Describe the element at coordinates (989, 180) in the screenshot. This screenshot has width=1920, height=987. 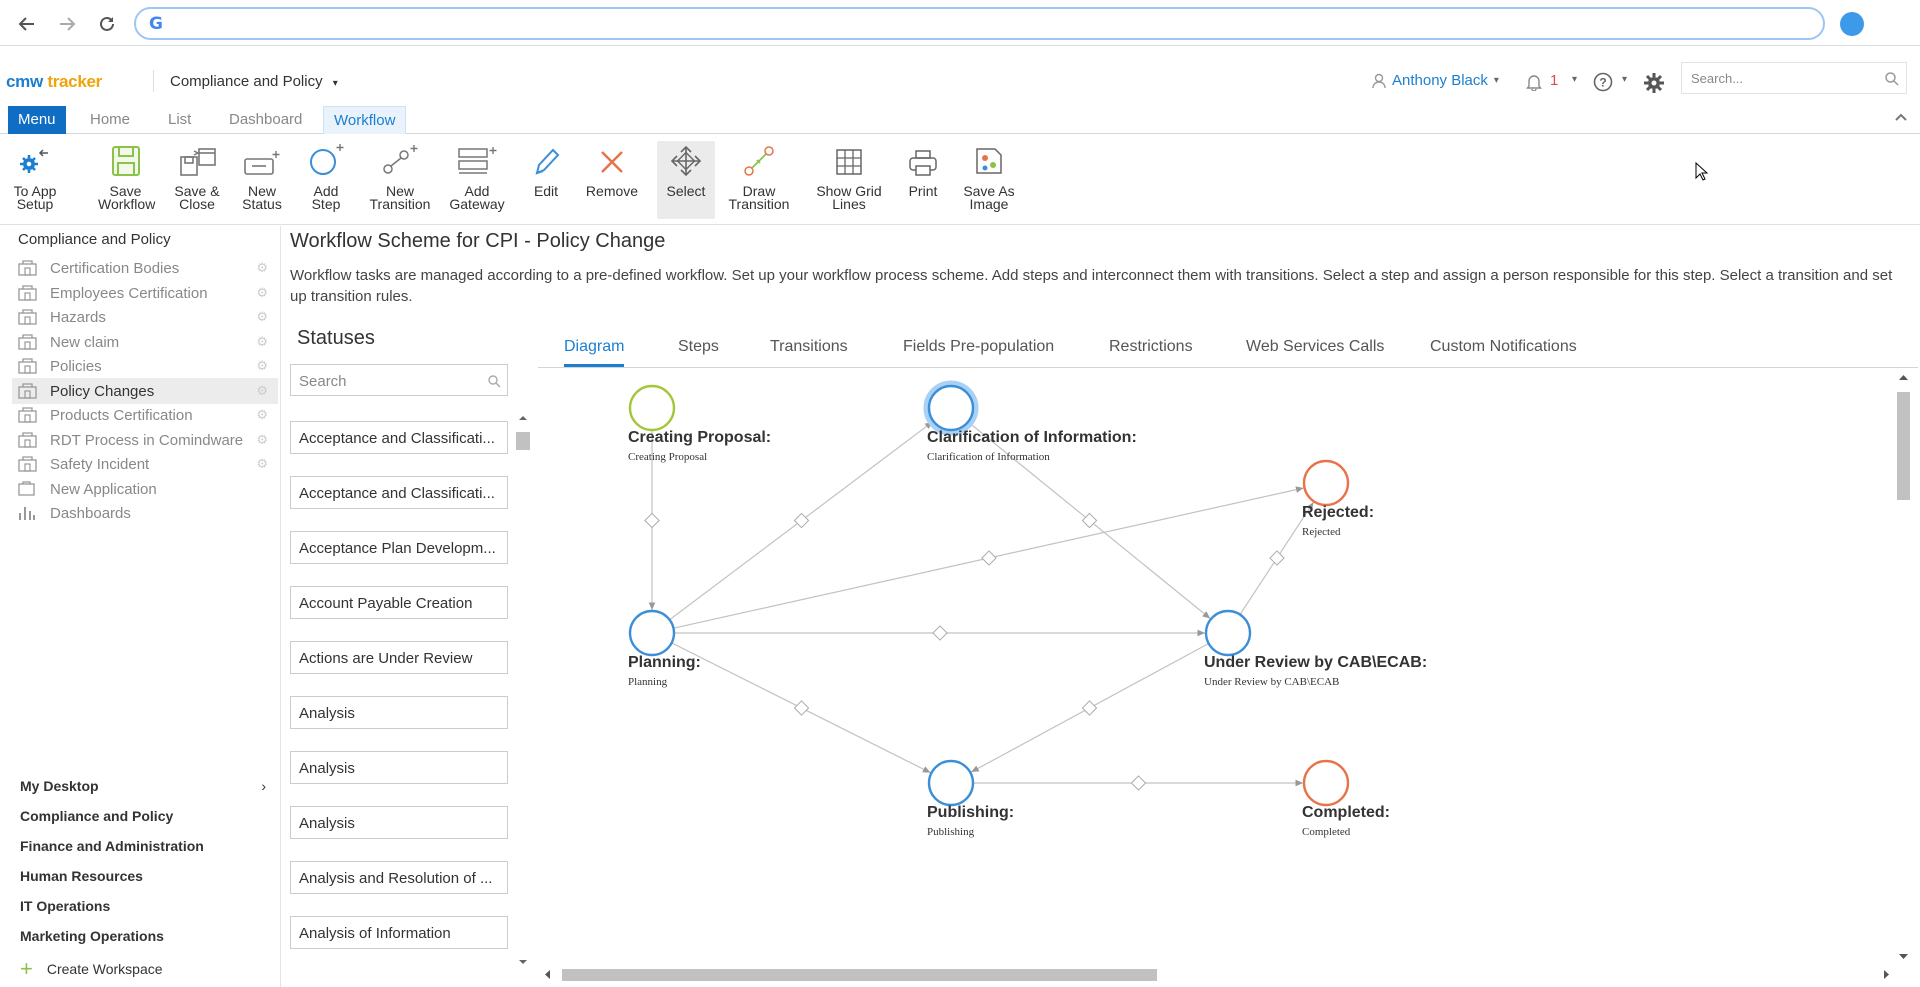
I see `save-as-image-button: Save As Image` at that location.